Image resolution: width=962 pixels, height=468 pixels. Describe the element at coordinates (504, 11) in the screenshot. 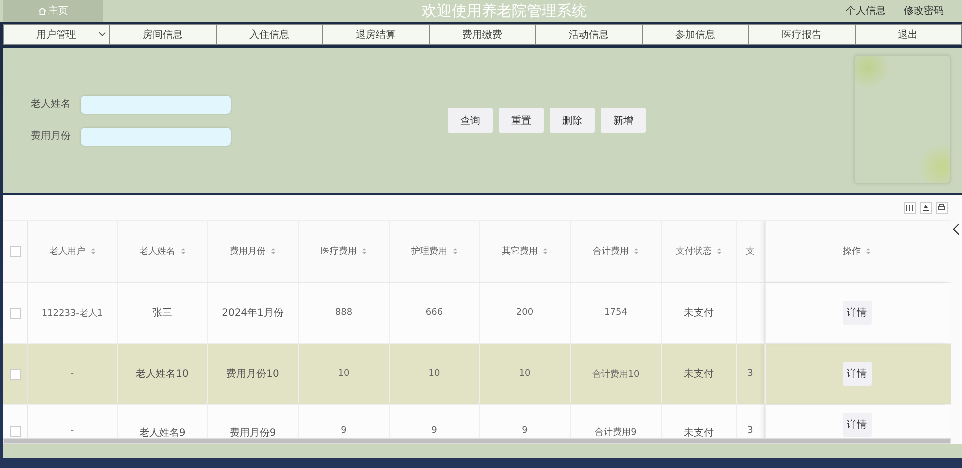

I see `system-title: 欢迎使用养老院管理系统` at that location.